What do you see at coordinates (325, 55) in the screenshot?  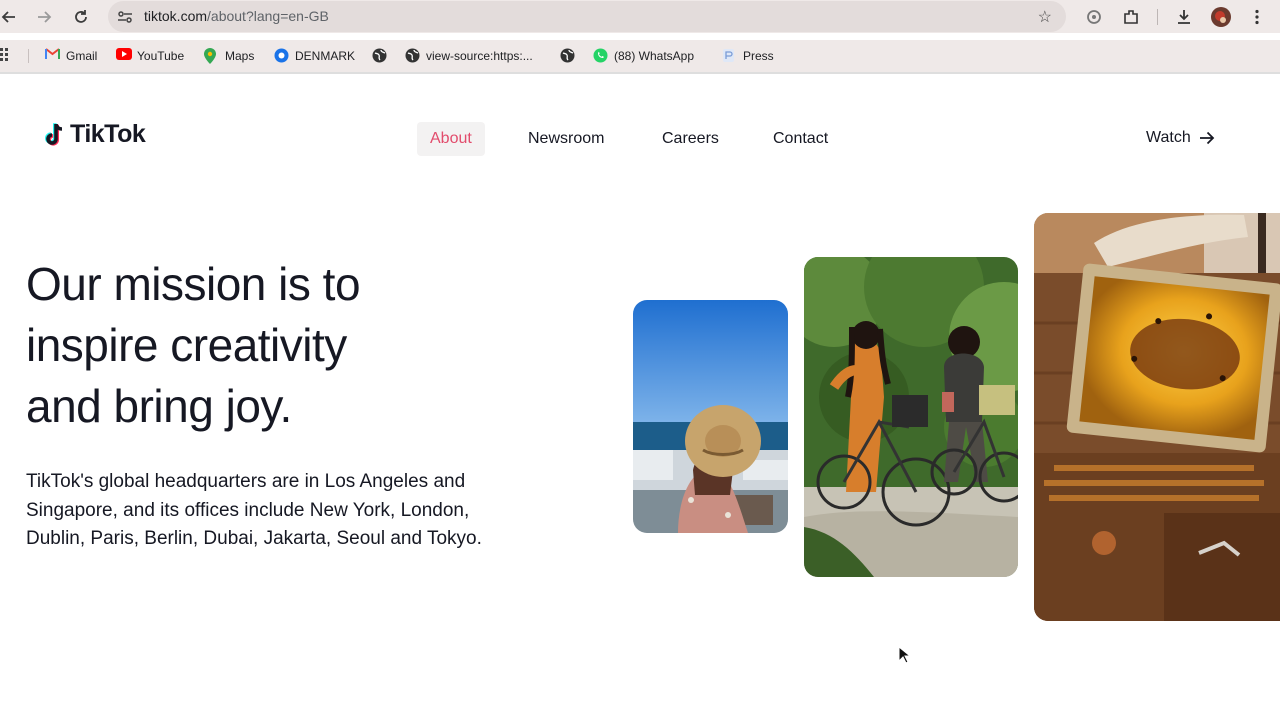 I see `bookmark-label: DENMARK` at bounding box center [325, 55].